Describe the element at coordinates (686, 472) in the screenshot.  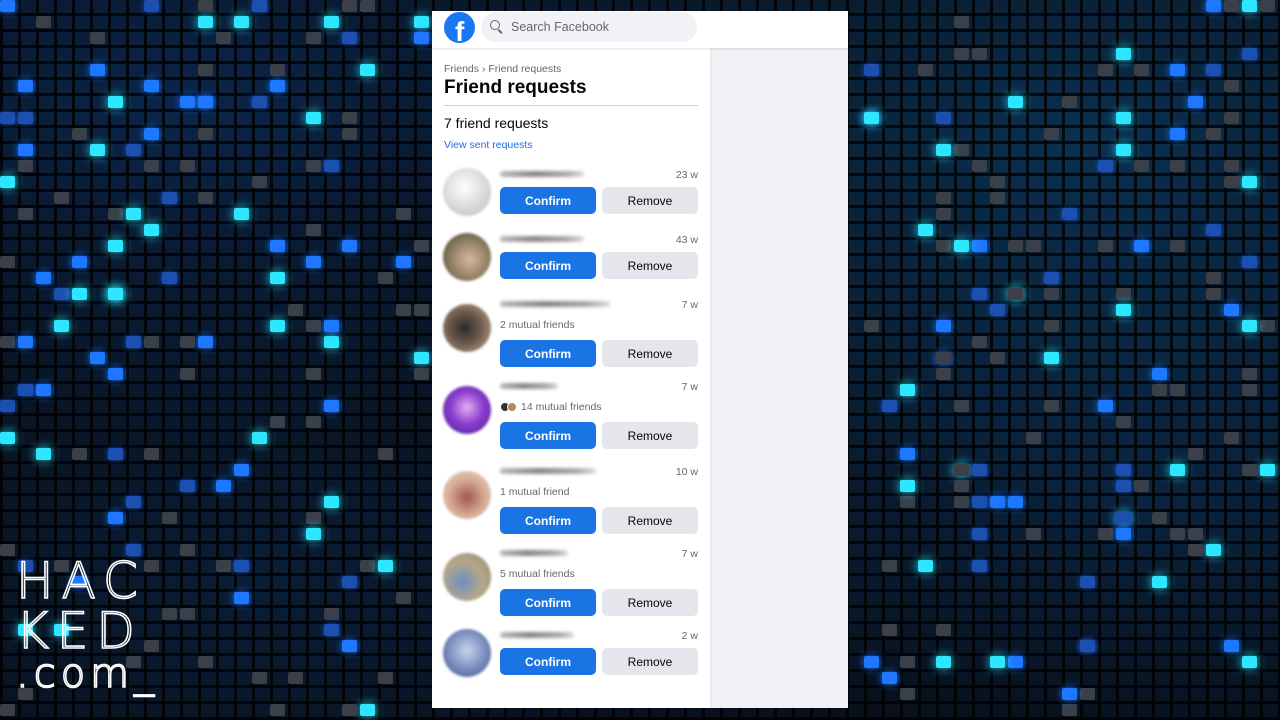
I see `request-time: 10 w` at that location.